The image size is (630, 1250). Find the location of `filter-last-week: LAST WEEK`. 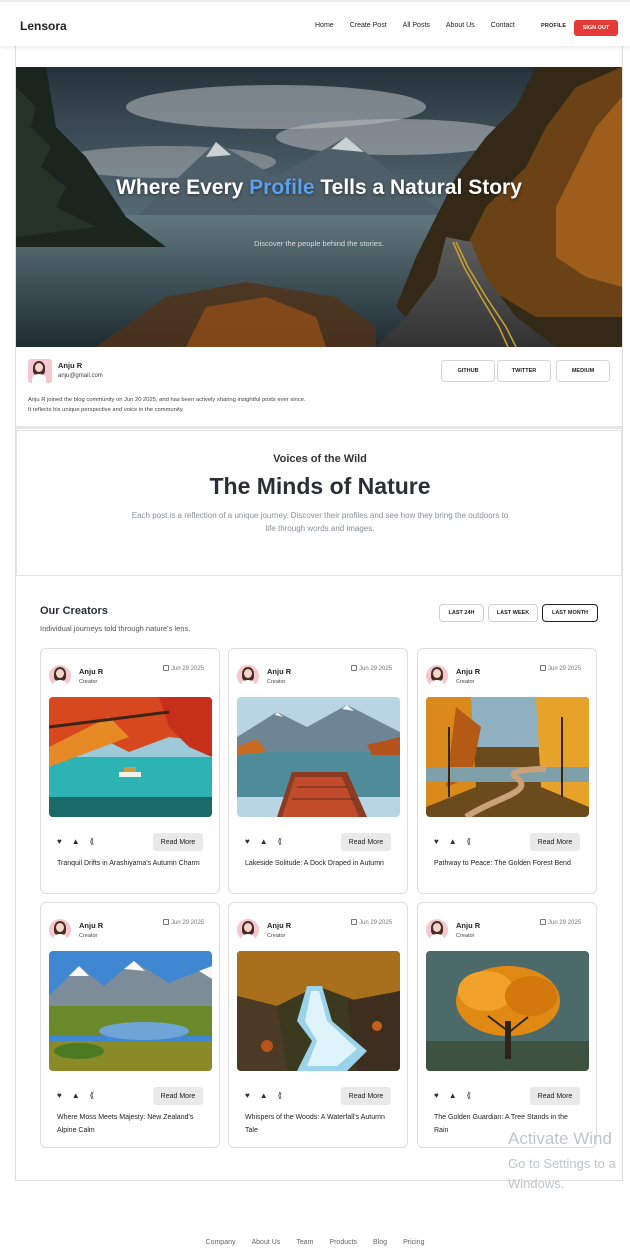

filter-last-week: LAST WEEK is located at coordinates (513, 613).